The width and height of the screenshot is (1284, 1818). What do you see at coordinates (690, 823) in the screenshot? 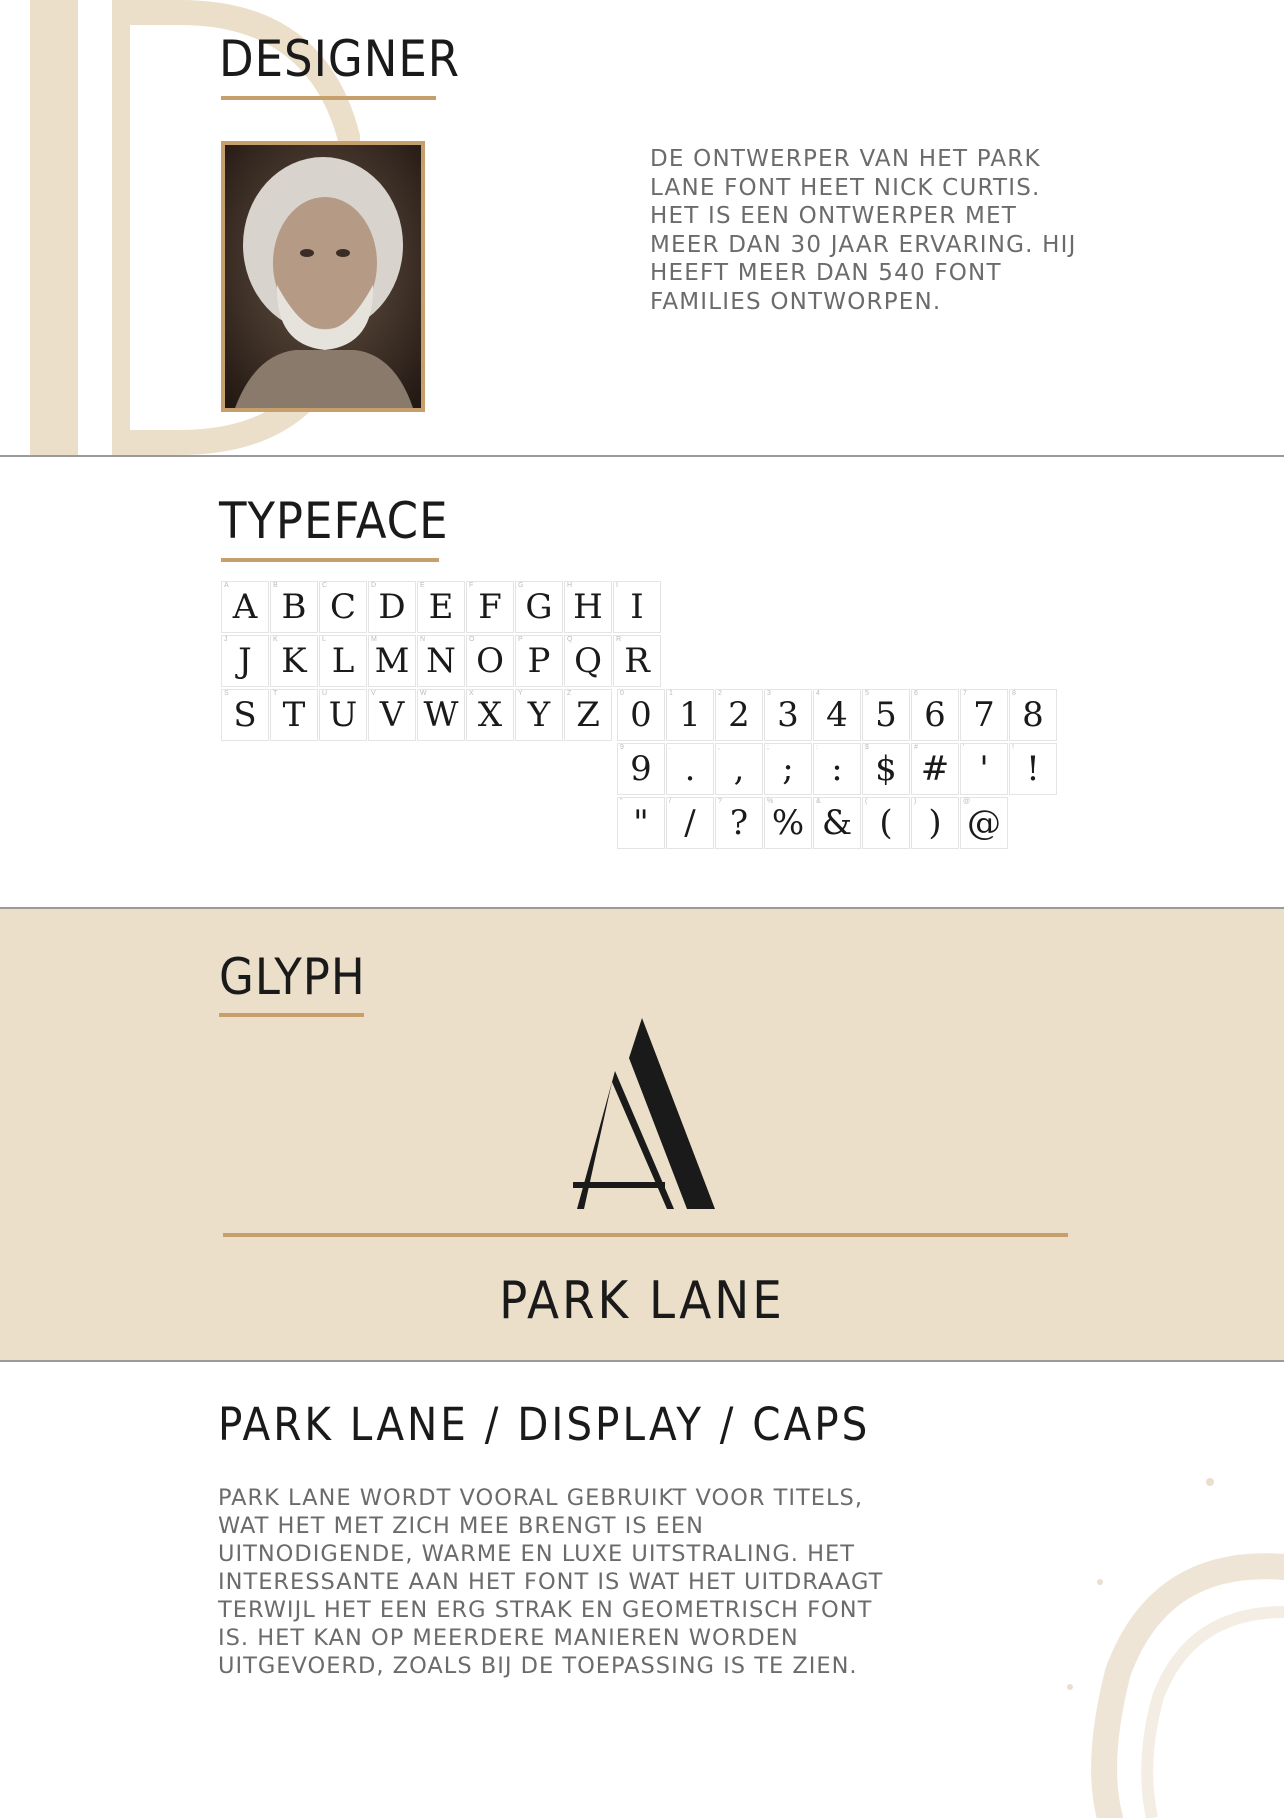
I see `glyph-char: /` at bounding box center [690, 823].